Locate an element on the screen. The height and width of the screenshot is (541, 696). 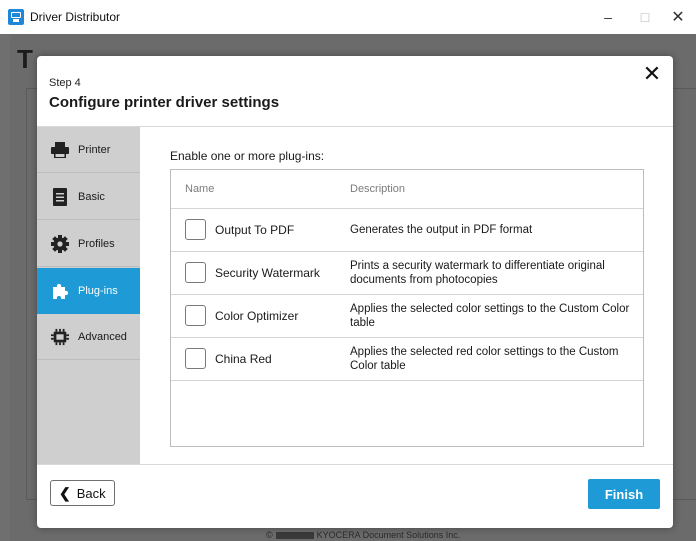
dialog-title: Configure printer driver settings is located at coordinates (164, 102).